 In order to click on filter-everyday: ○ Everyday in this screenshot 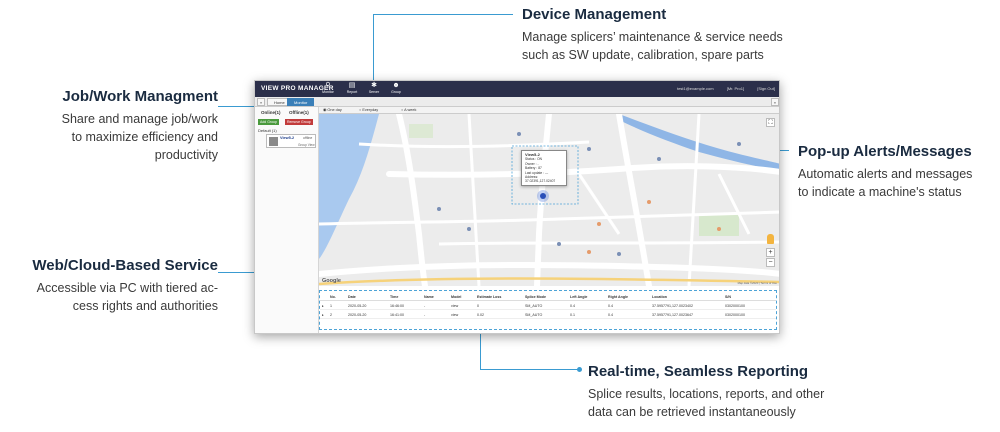, I will do `click(368, 110)`.